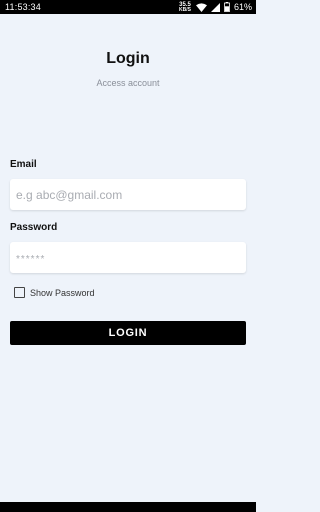  I want to click on email-label: Email, so click(23, 164).